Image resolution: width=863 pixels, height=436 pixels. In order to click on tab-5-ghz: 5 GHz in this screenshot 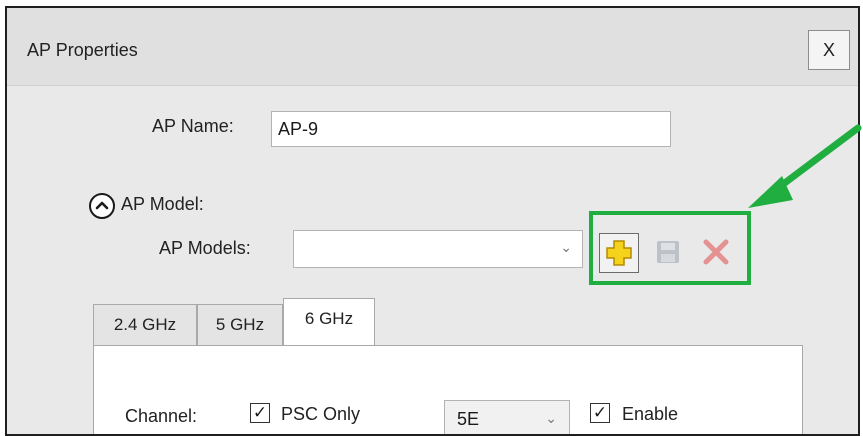, I will do `click(240, 325)`.